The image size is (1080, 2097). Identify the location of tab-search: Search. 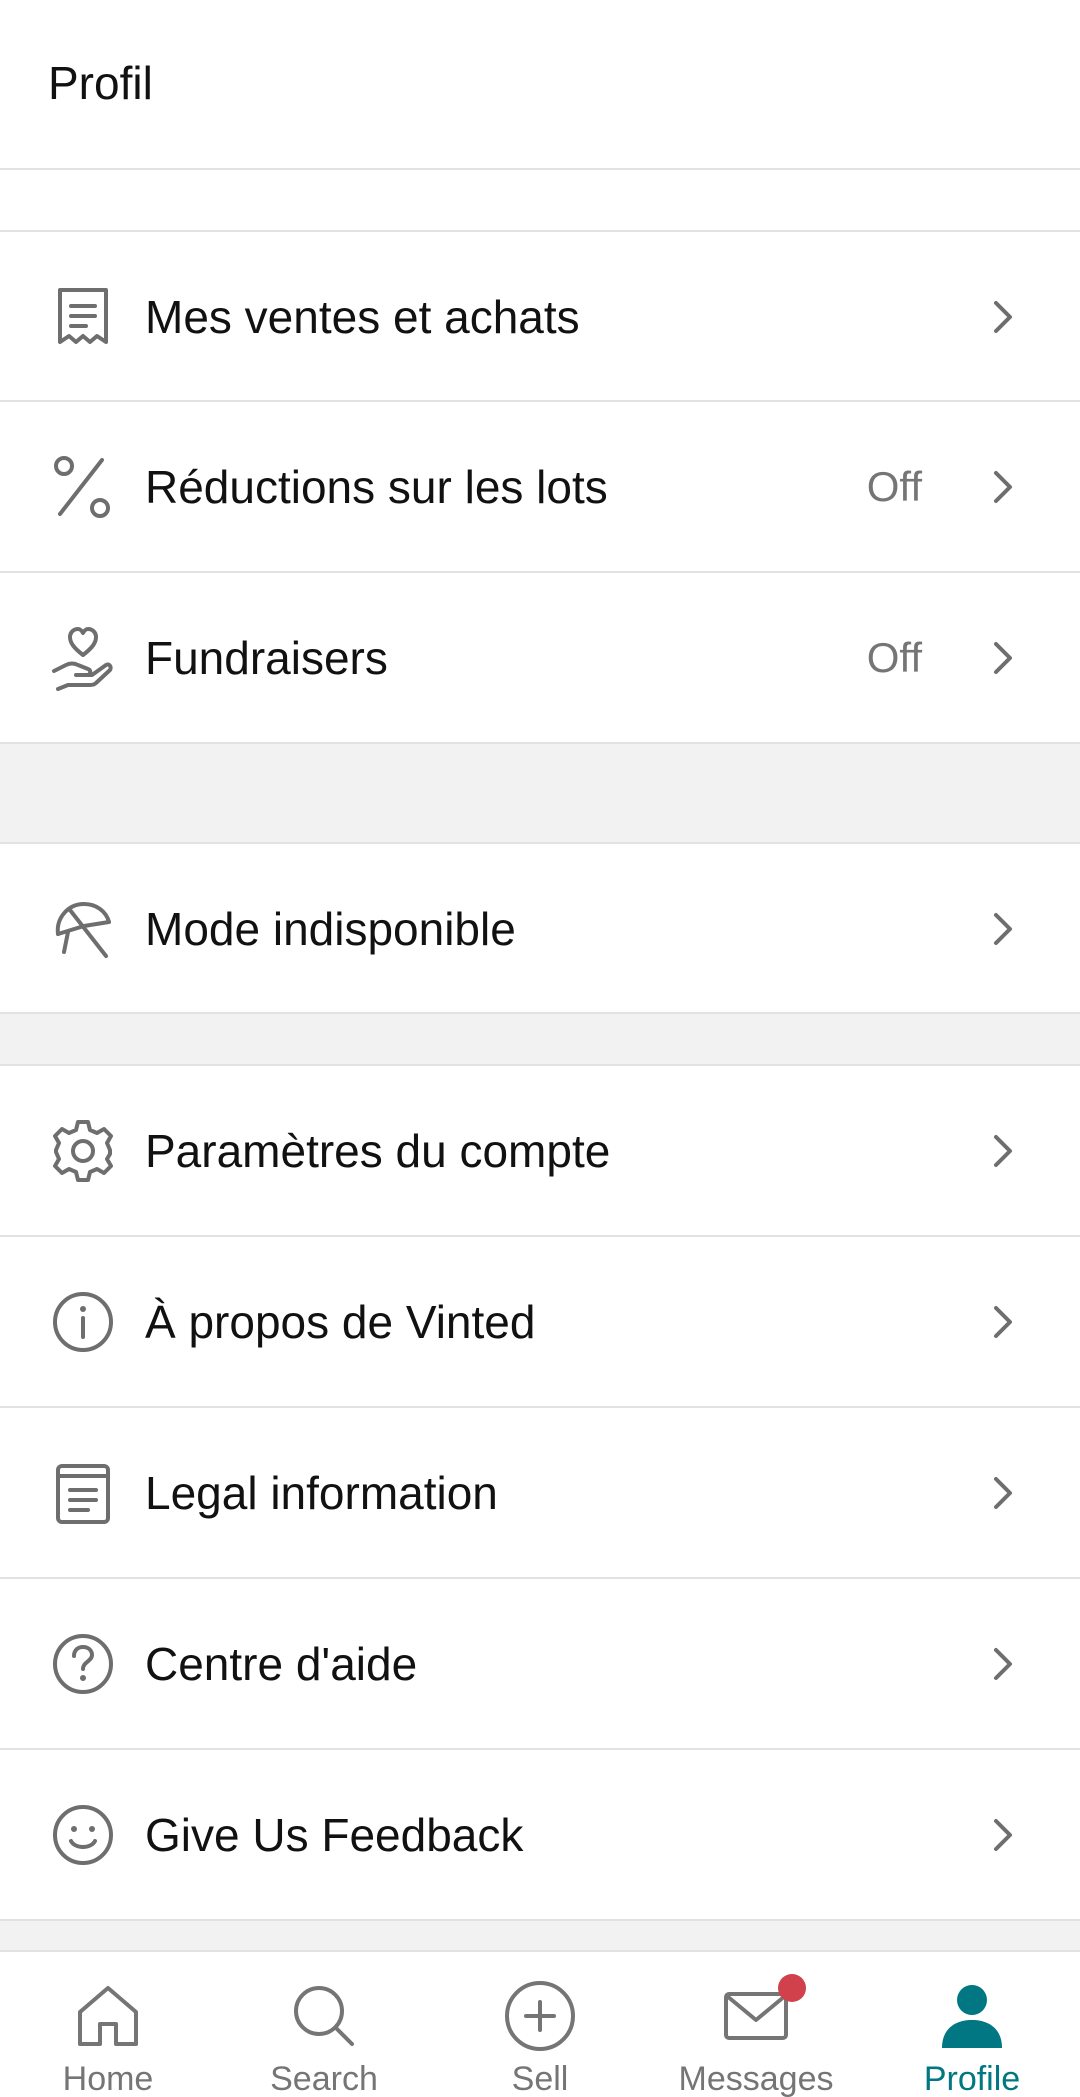
(324, 2024).